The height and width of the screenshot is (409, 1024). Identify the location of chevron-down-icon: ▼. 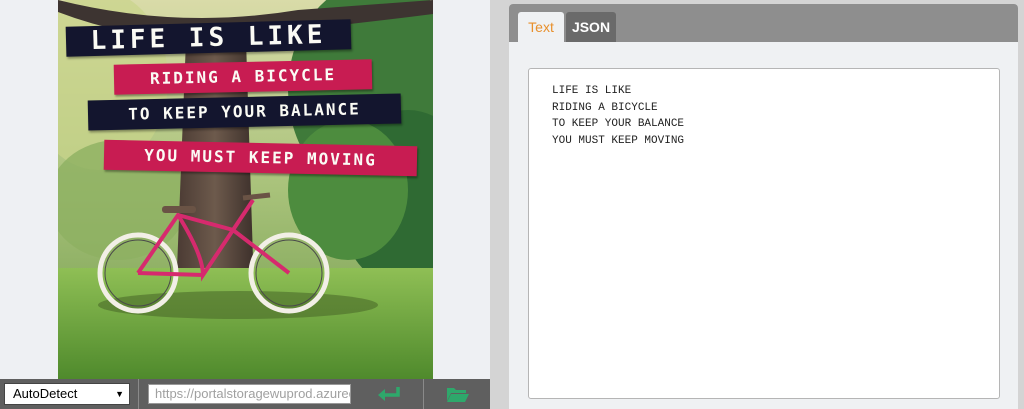
(119, 394).